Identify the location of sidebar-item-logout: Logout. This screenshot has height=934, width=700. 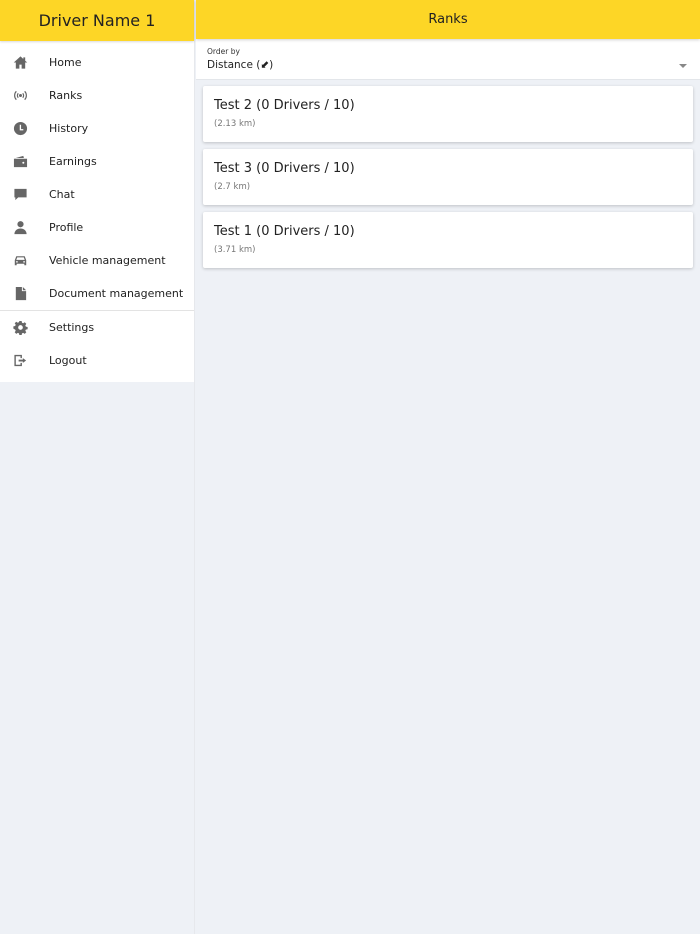
(97, 360).